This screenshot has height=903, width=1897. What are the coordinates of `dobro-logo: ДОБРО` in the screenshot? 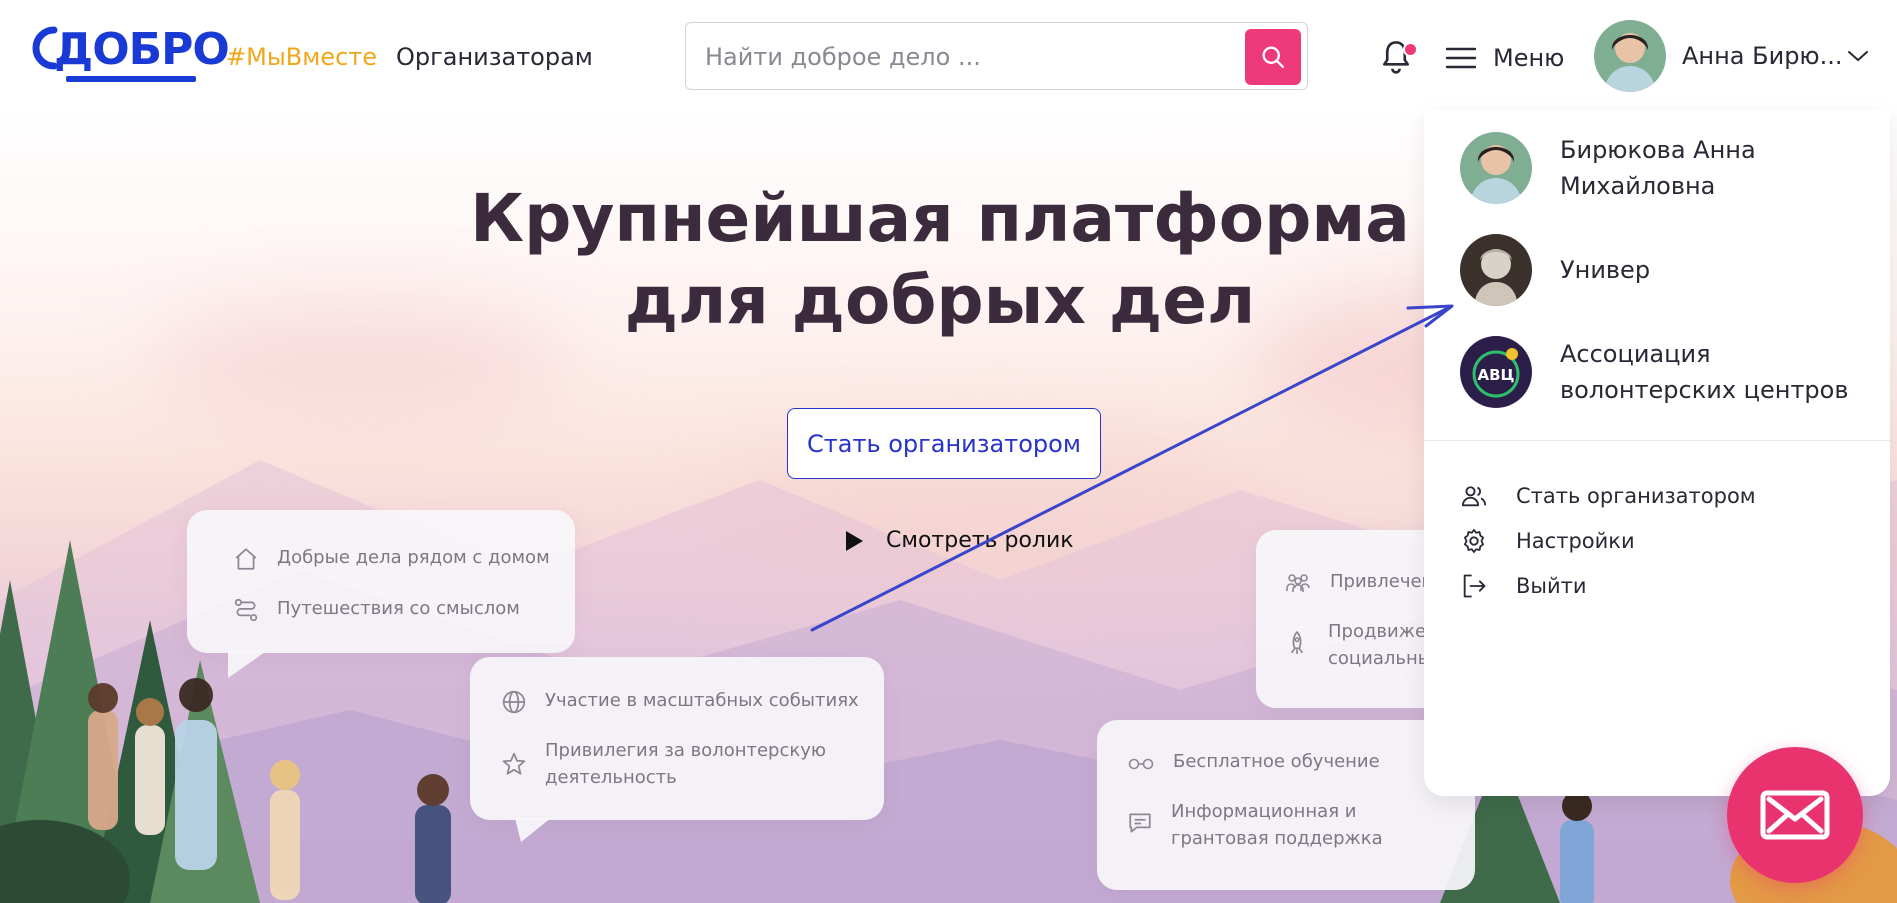 It's located at (128, 51).